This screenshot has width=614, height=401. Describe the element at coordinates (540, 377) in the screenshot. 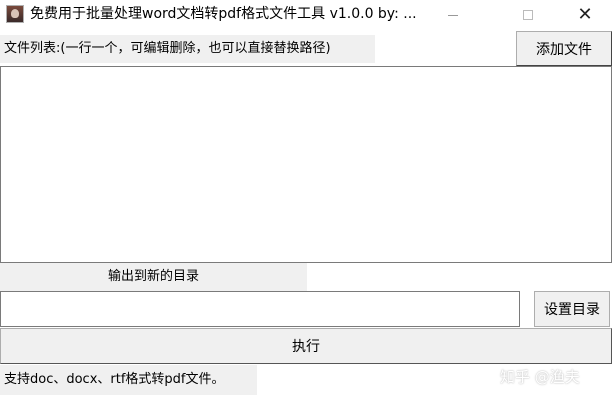

I see `watermark: 知乎 @渔夫` at that location.